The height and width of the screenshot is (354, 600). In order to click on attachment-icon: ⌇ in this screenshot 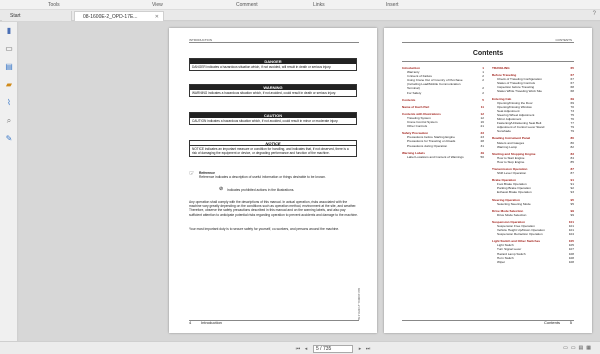, I will do `click(9, 103)`.